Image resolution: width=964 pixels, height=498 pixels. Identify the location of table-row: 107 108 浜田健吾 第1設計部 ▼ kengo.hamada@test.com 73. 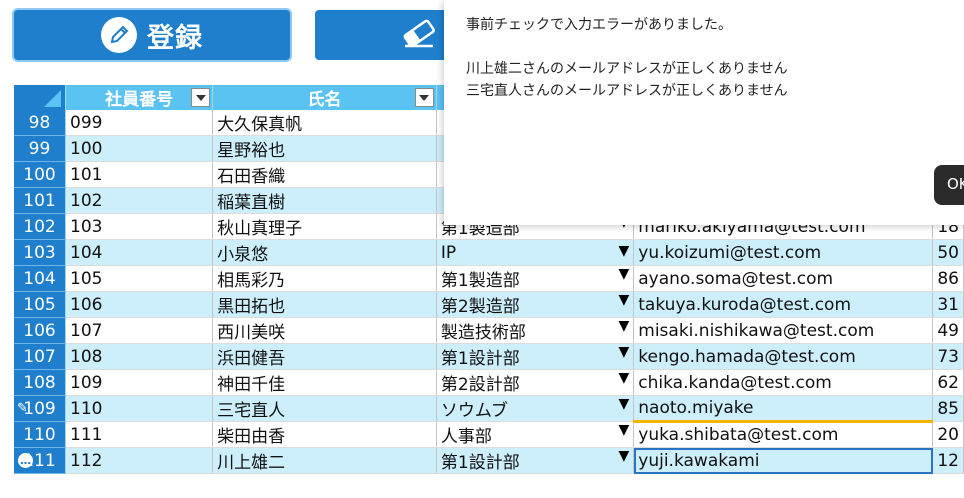
(489, 356).